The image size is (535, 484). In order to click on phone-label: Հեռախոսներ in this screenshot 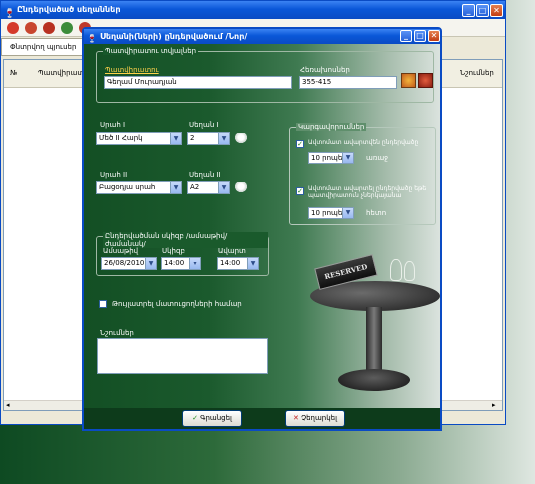, I will do `click(325, 70)`.